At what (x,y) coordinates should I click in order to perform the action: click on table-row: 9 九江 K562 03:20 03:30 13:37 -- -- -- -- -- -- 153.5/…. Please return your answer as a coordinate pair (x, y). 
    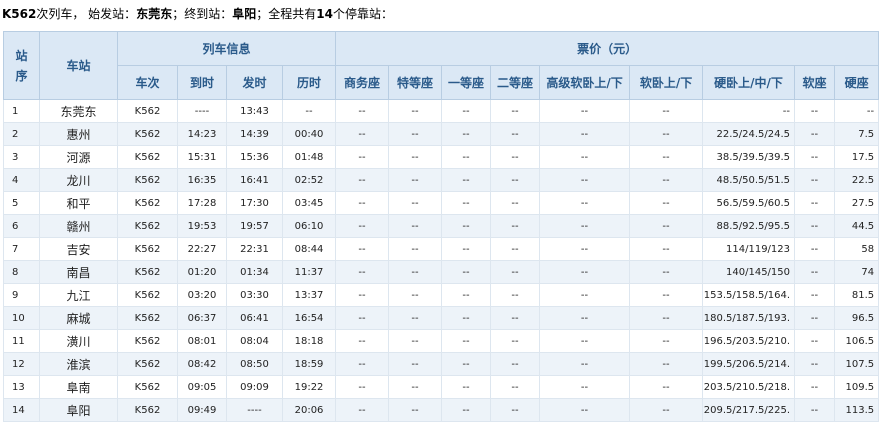
    Looking at the image, I should click on (441, 295).